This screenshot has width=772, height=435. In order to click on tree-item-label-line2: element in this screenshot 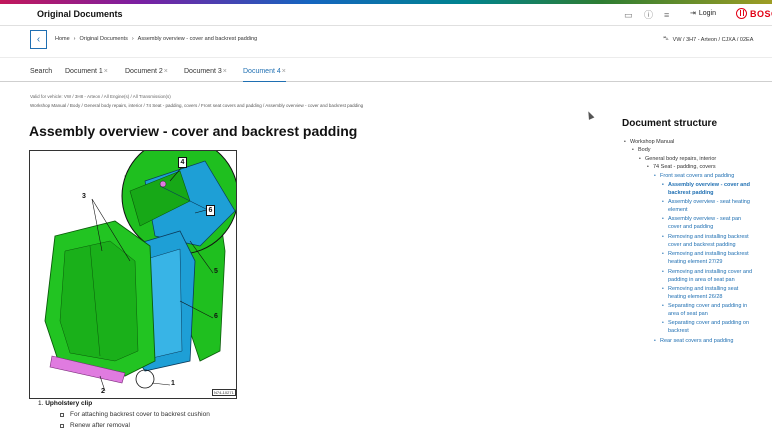, I will do `click(678, 210)`.